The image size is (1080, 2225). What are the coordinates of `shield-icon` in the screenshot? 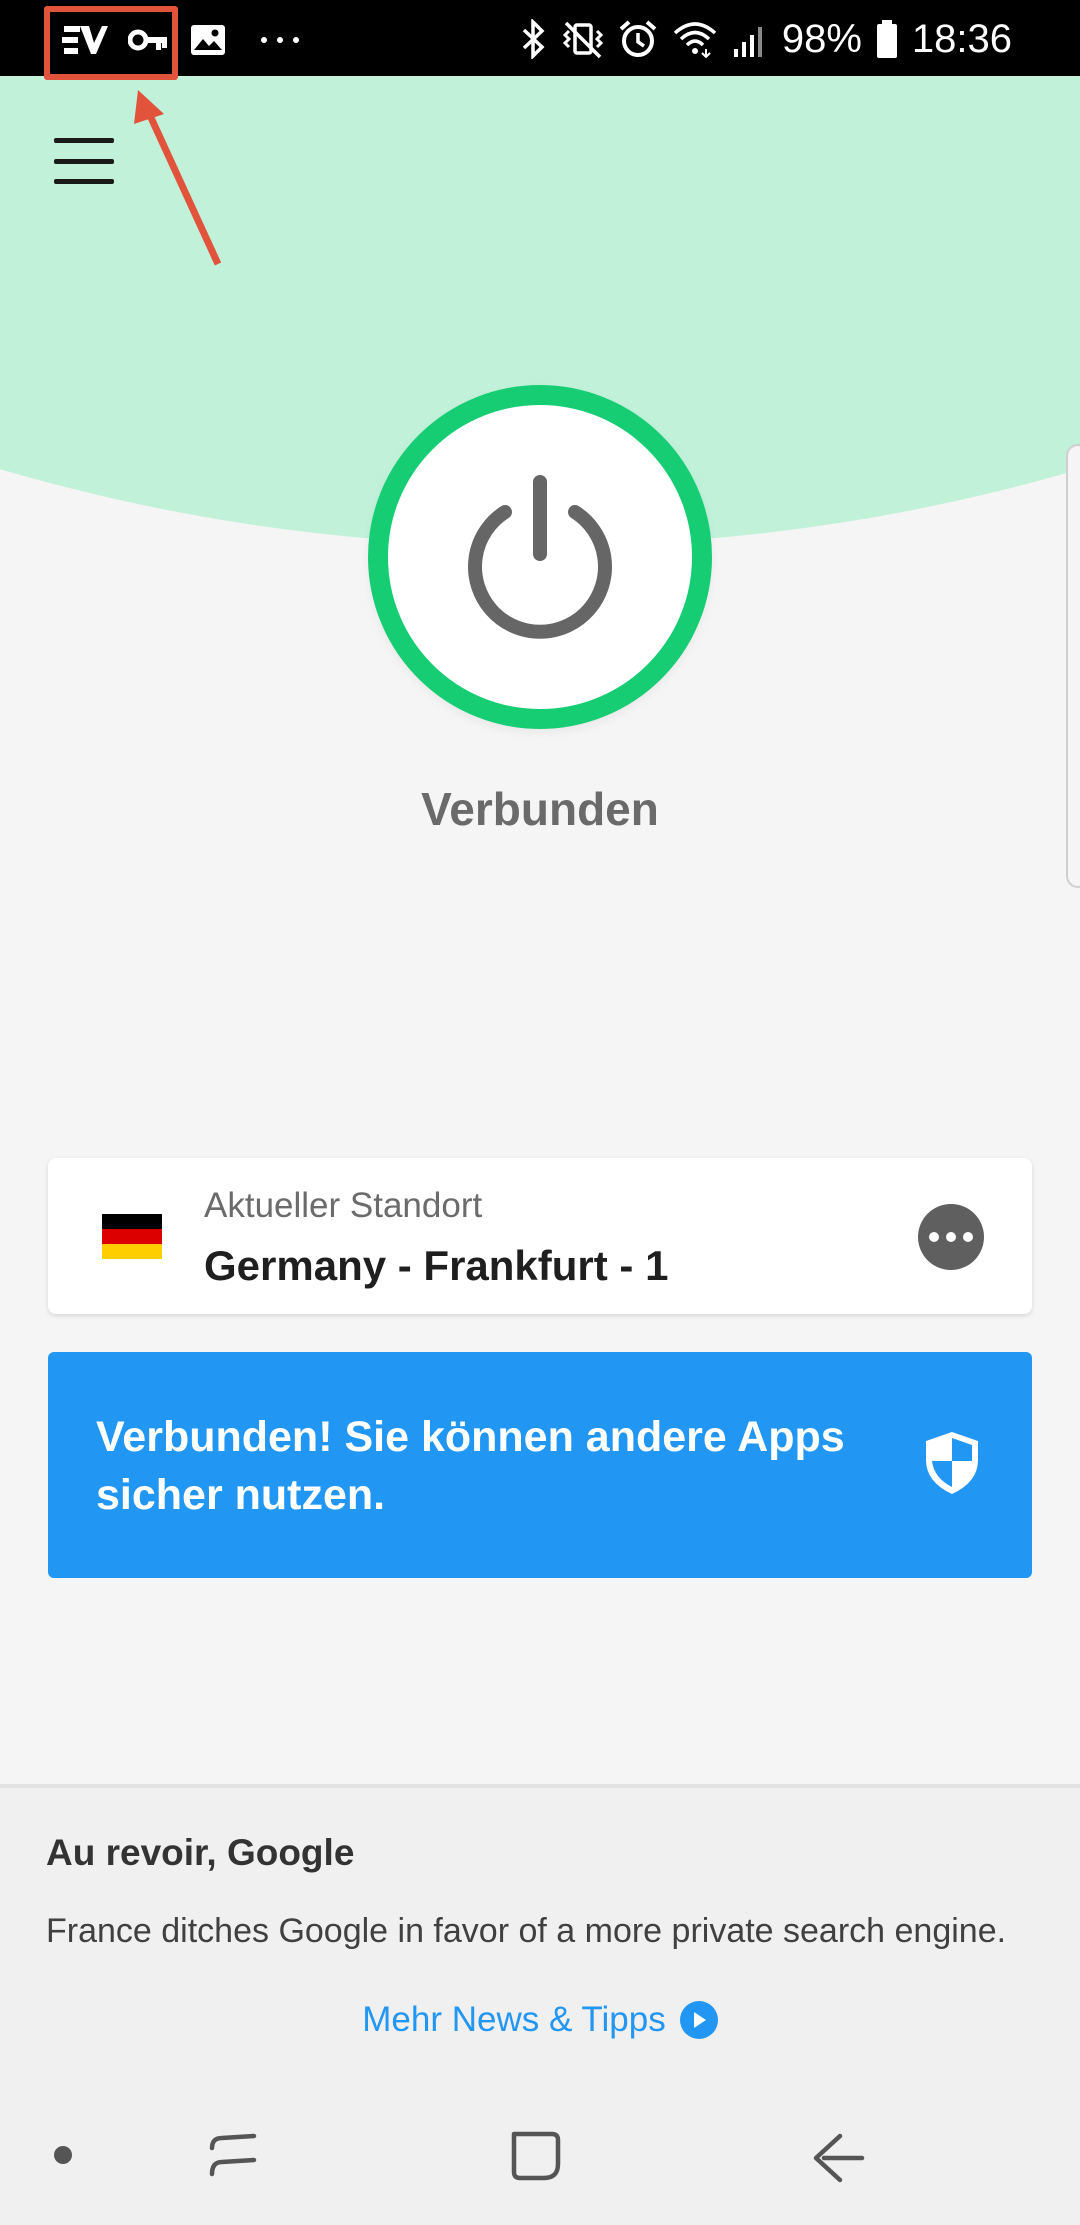 It's located at (952, 1465).